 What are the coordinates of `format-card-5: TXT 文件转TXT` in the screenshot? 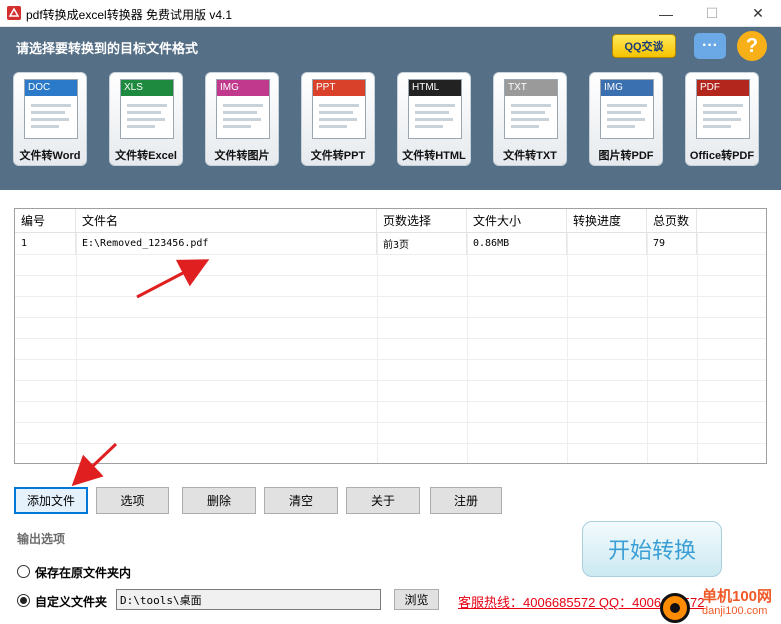 It's located at (530, 119).